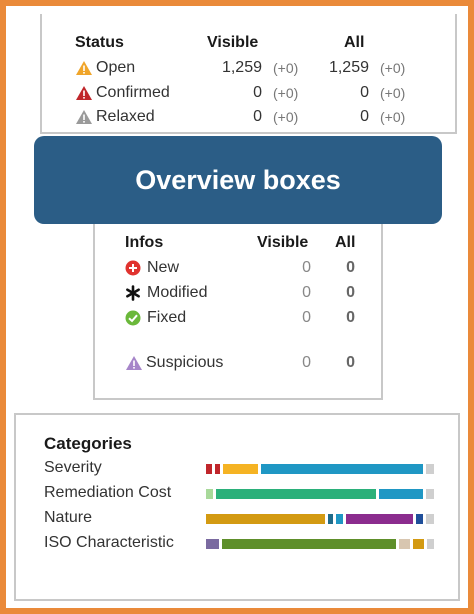  What do you see at coordinates (133, 293) in the screenshot?
I see `asterisk-icon` at bounding box center [133, 293].